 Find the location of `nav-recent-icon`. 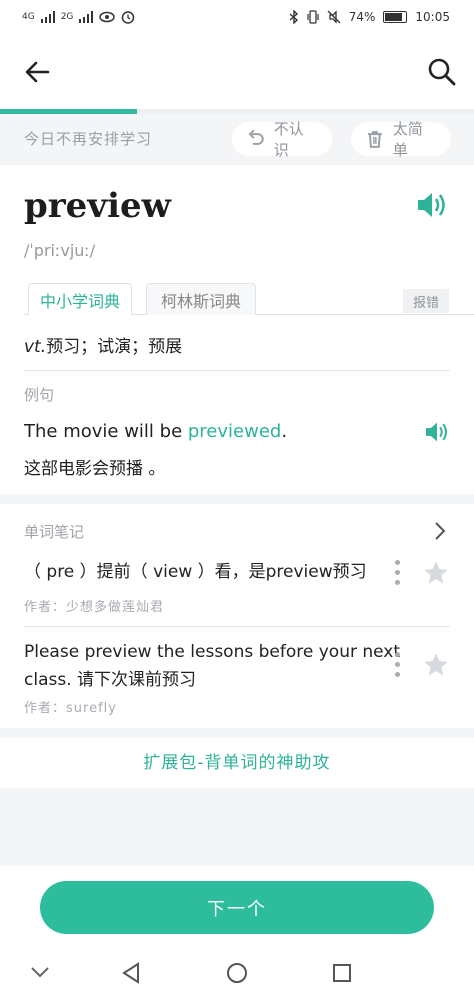

nav-recent-icon is located at coordinates (342, 973).